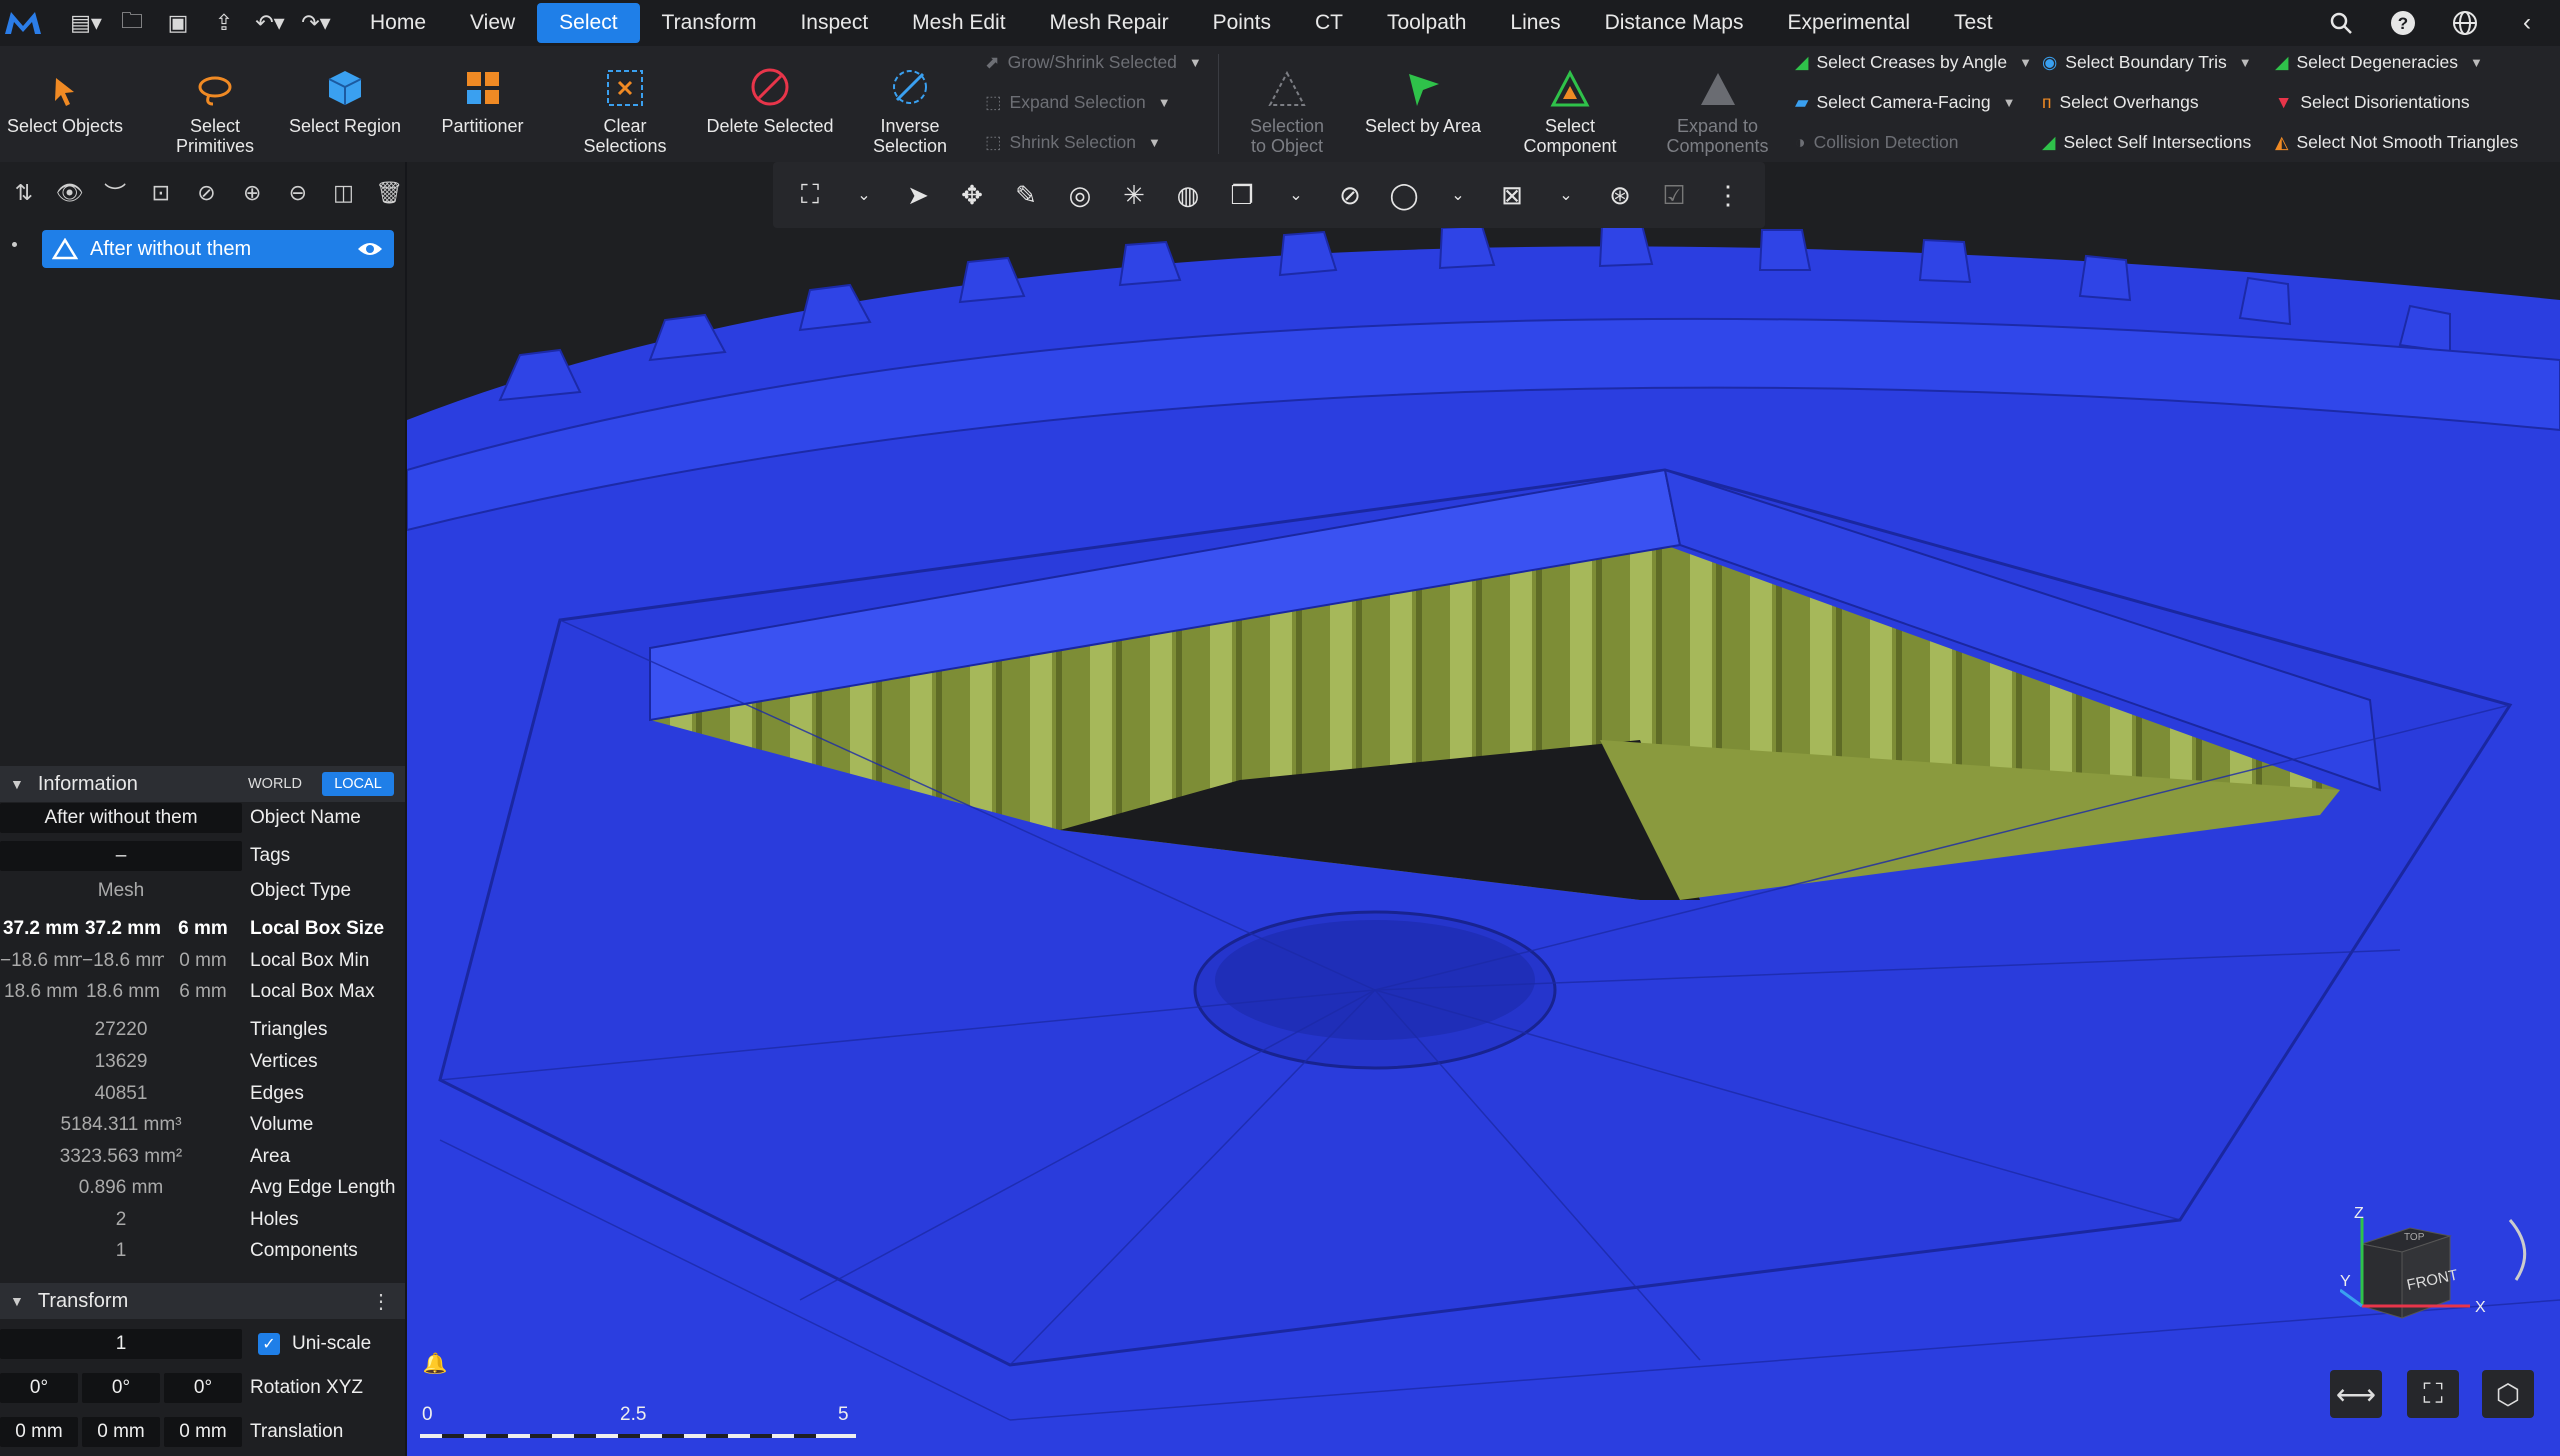  I want to click on rotation-y-input: 0°, so click(121, 1388).